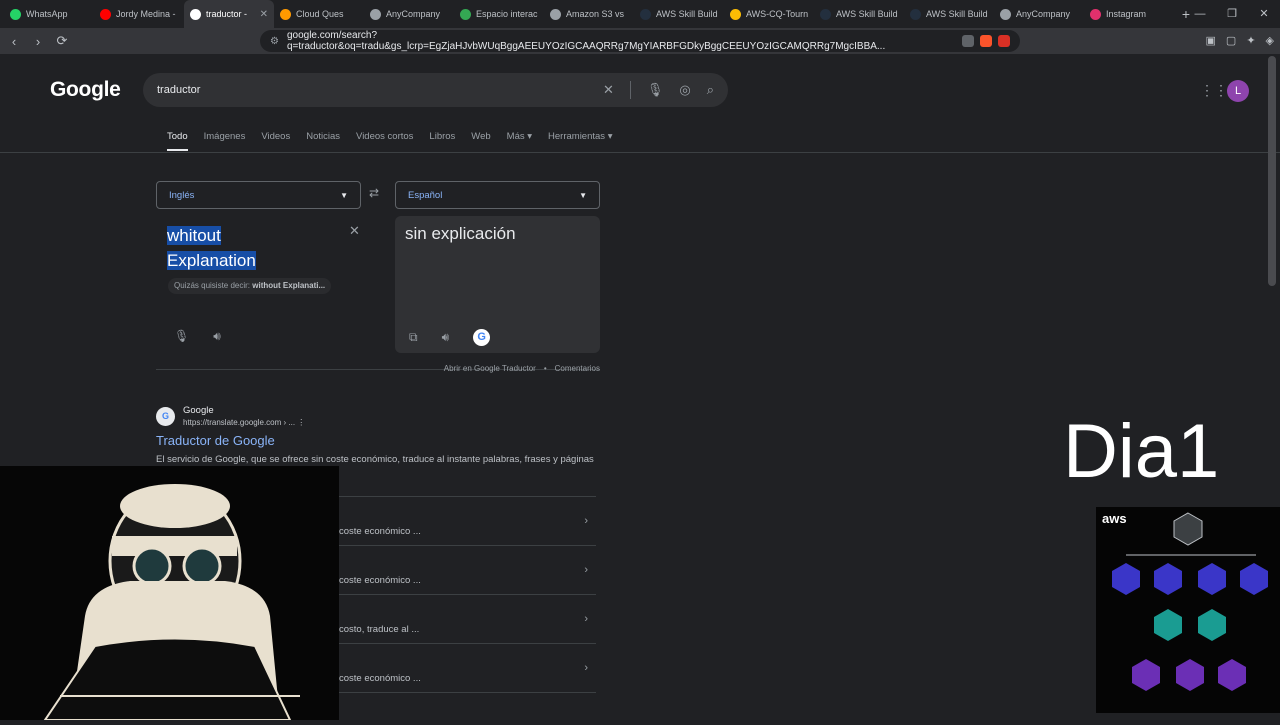 The height and width of the screenshot is (725, 1280). Describe the element at coordinates (710, 90) in the screenshot. I see `search-icon: ⌕` at that location.